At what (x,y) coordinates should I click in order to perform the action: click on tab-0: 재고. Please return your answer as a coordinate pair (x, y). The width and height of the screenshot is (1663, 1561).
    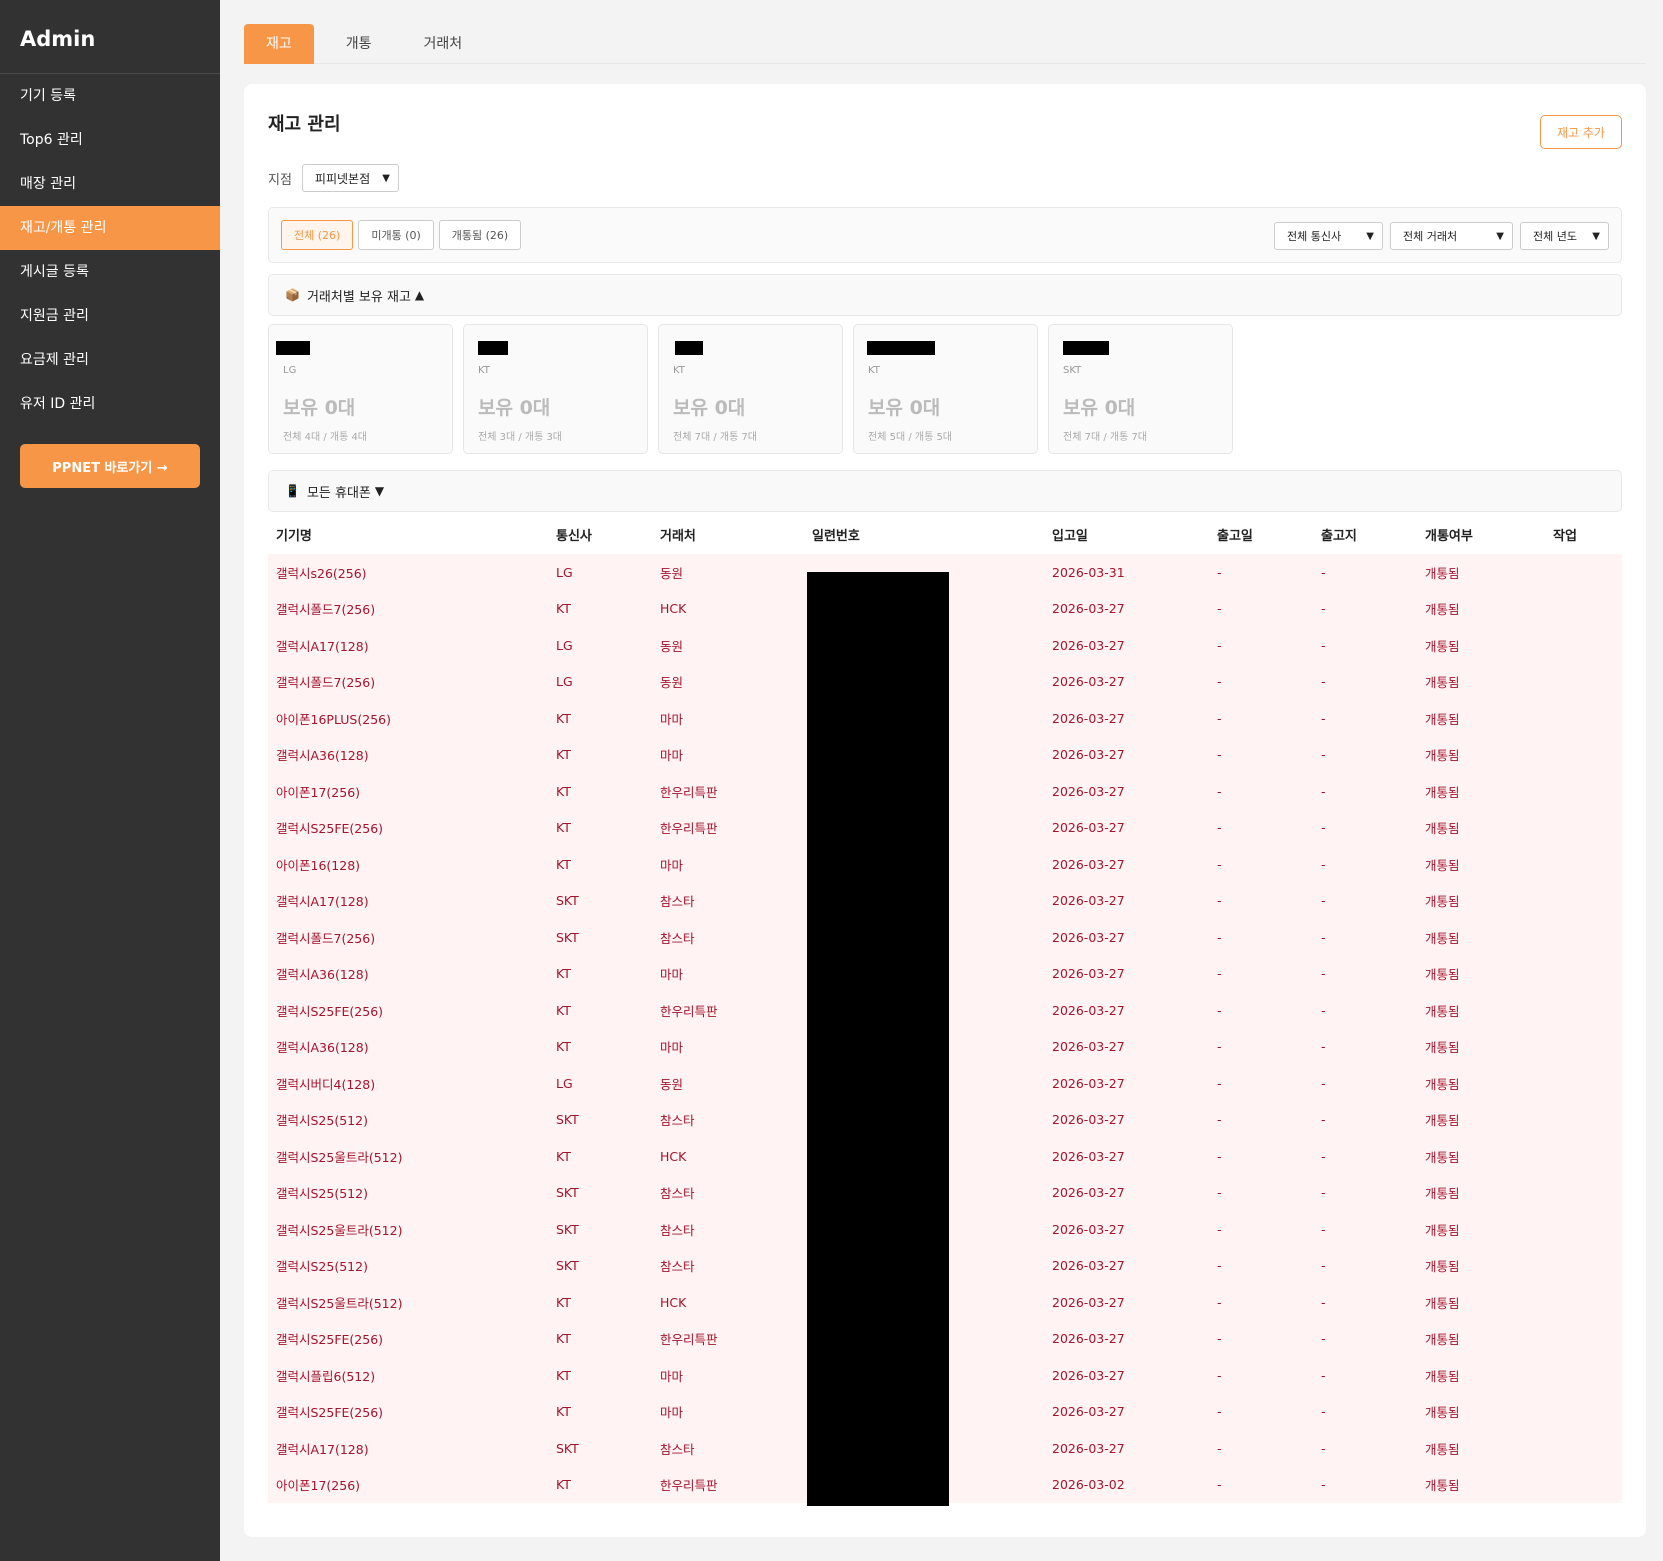
    Looking at the image, I should click on (279, 44).